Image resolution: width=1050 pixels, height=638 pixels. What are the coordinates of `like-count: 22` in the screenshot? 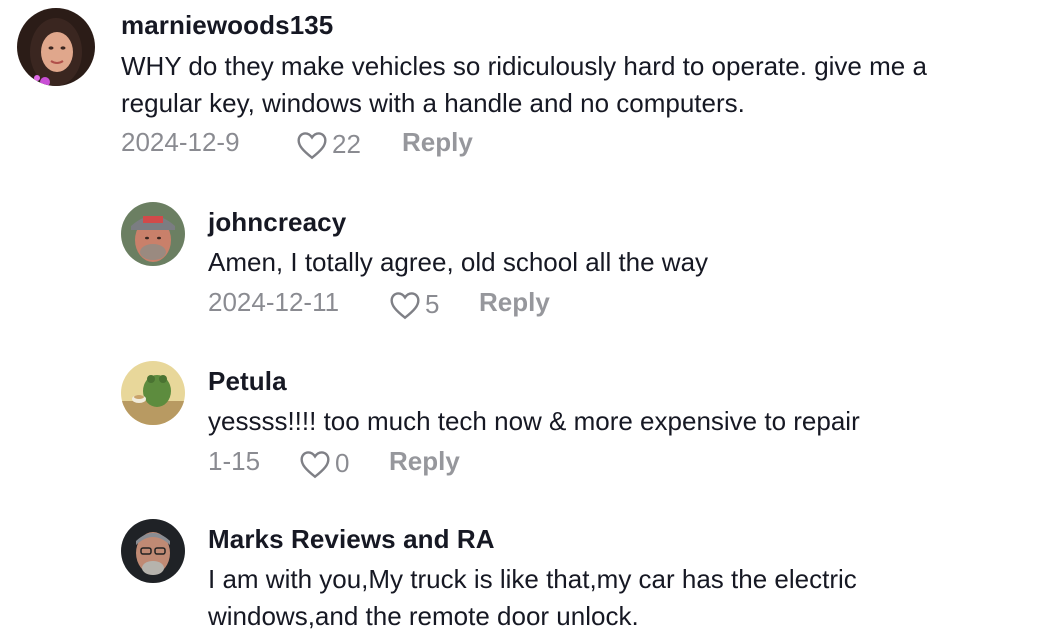 It's located at (346, 144).